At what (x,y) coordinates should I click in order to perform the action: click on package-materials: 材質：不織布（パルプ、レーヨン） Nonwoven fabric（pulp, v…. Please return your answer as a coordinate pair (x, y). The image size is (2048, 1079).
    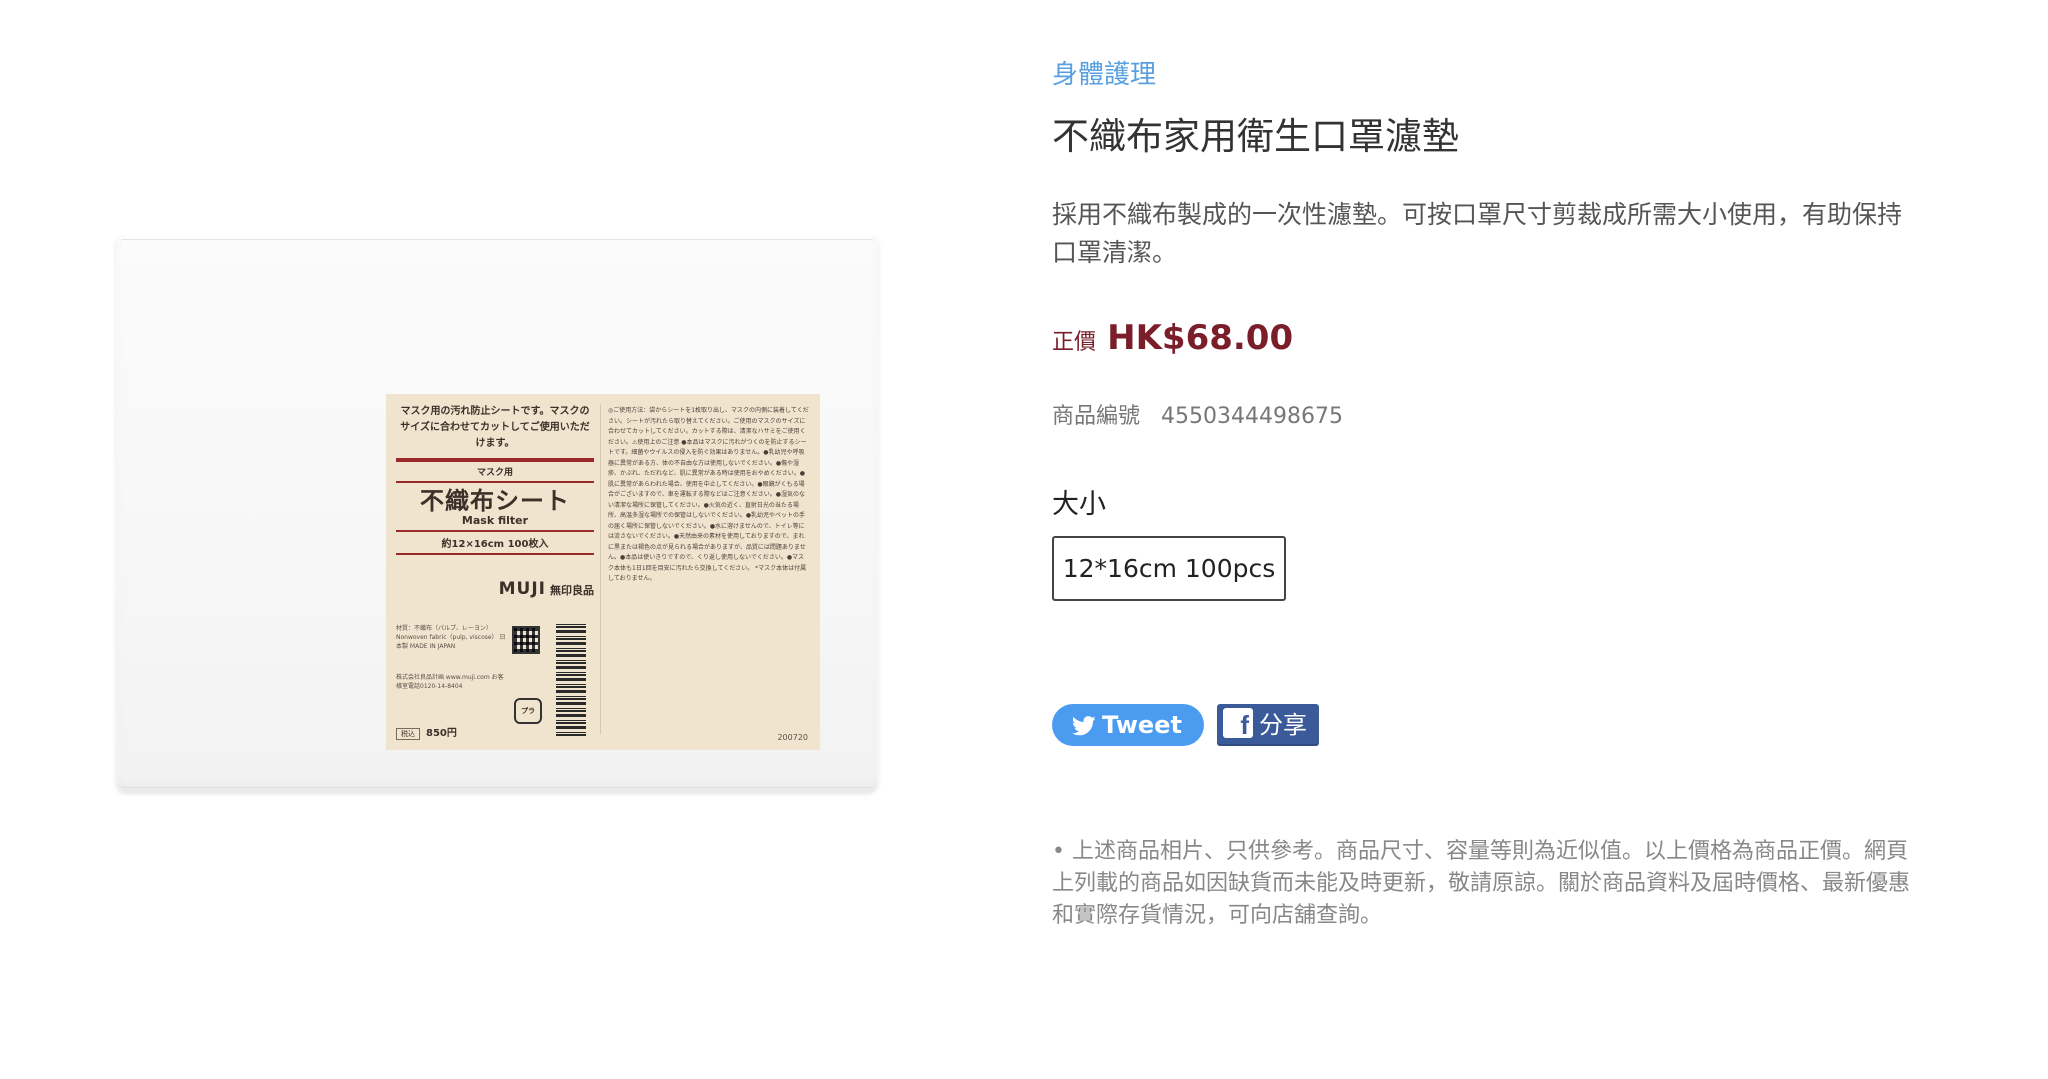
    Looking at the image, I should click on (451, 657).